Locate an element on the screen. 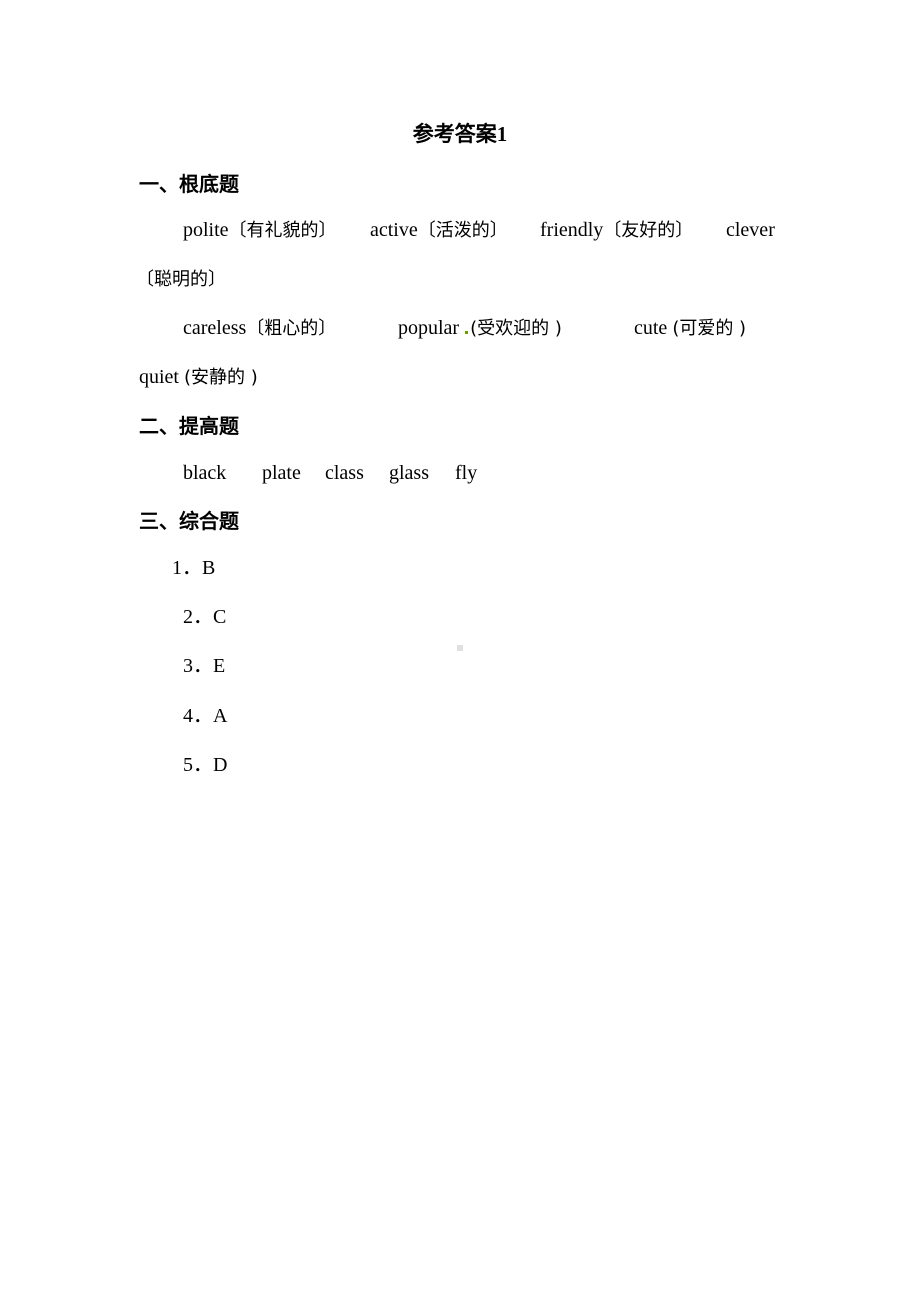 The height and width of the screenshot is (1302, 920). answer-value: E is located at coordinates (219, 666).